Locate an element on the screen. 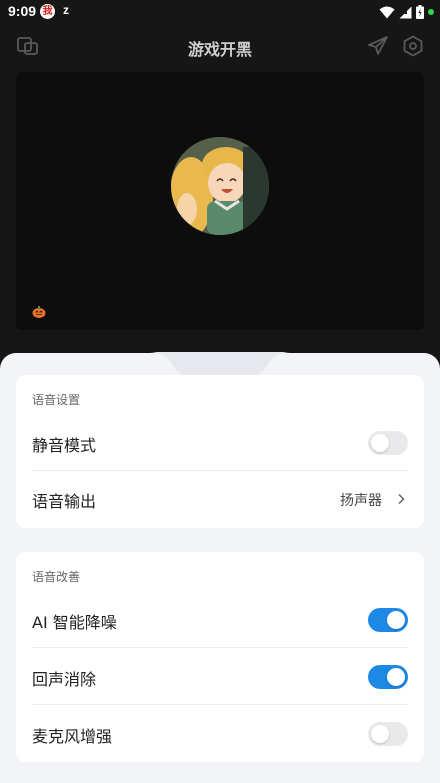 The width and height of the screenshot is (440, 783). mute-mode-toggle is located at coordinates (388, 443).